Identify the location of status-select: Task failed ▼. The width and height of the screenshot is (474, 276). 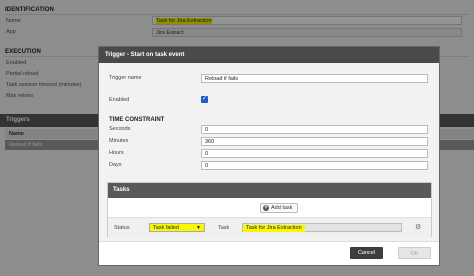
(177, 227).